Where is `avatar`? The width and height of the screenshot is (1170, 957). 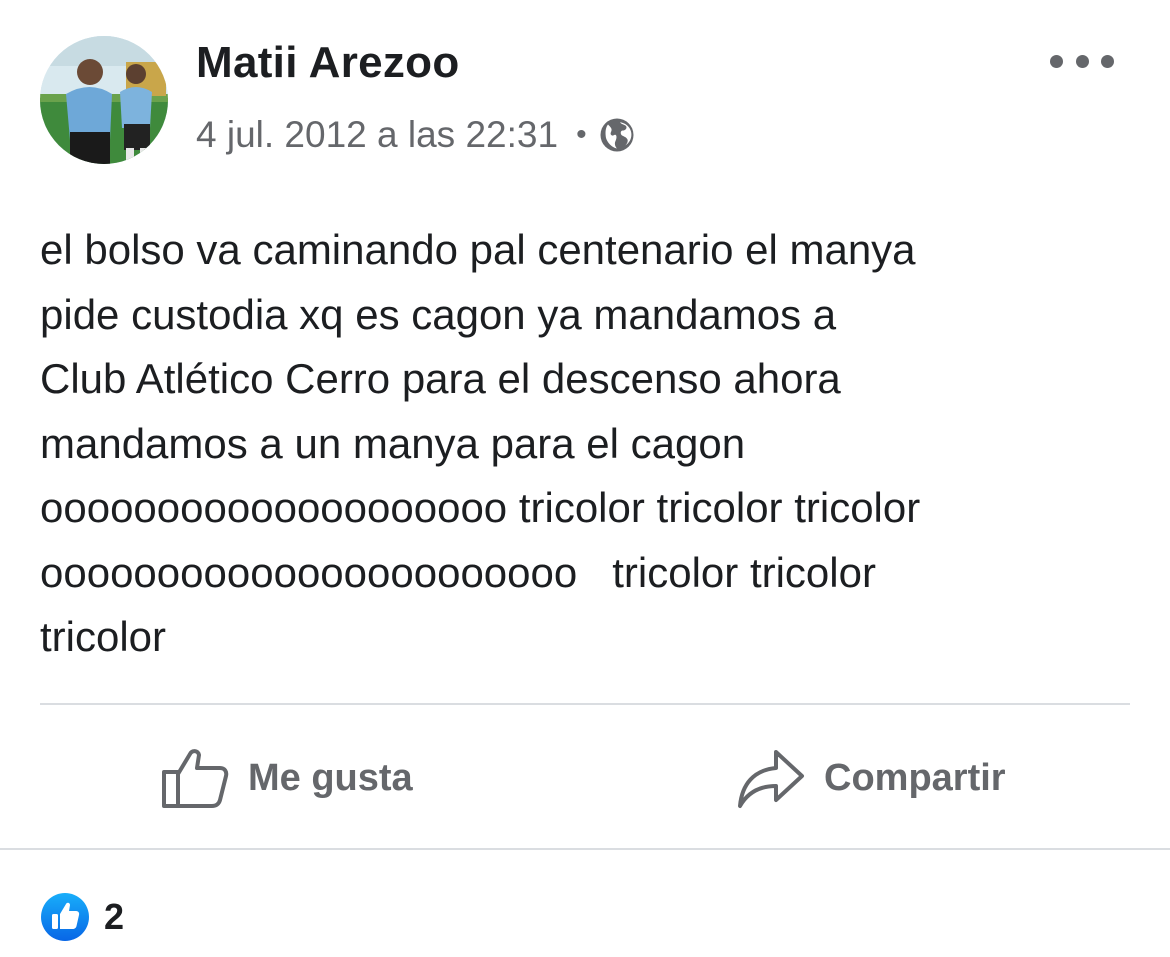 avatar is located at coordinates (104, 100).